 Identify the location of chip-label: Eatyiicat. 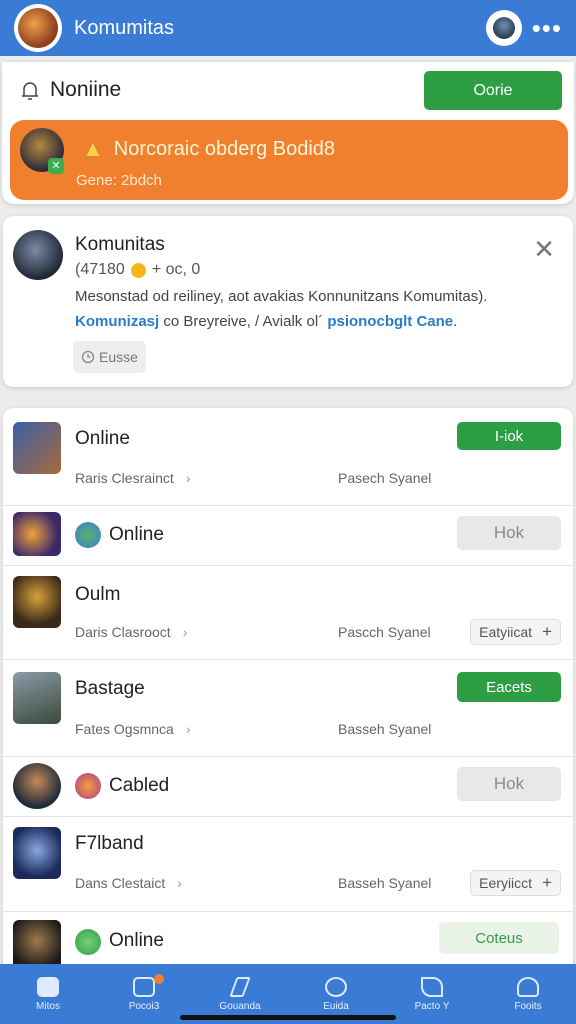
(506, 632).